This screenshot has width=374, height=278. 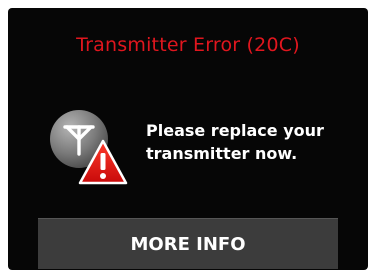 I want to click on alert-title: Transmitter Error (20C), so click(x=188, y=45).